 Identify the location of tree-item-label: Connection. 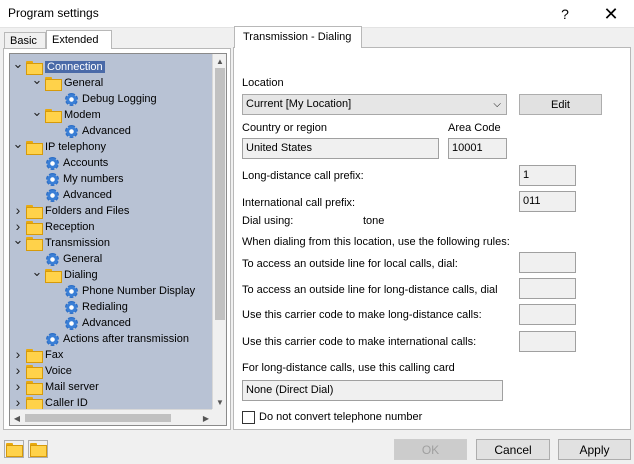
(75, 67).